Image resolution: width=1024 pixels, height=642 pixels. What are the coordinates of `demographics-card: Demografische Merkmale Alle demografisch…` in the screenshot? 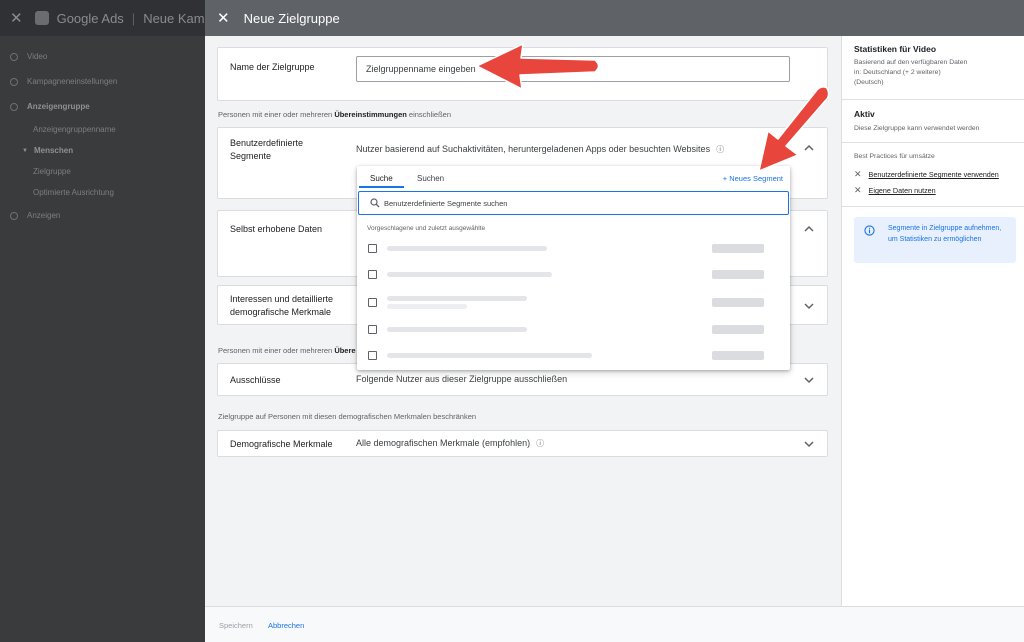 It's located at (522, 443).